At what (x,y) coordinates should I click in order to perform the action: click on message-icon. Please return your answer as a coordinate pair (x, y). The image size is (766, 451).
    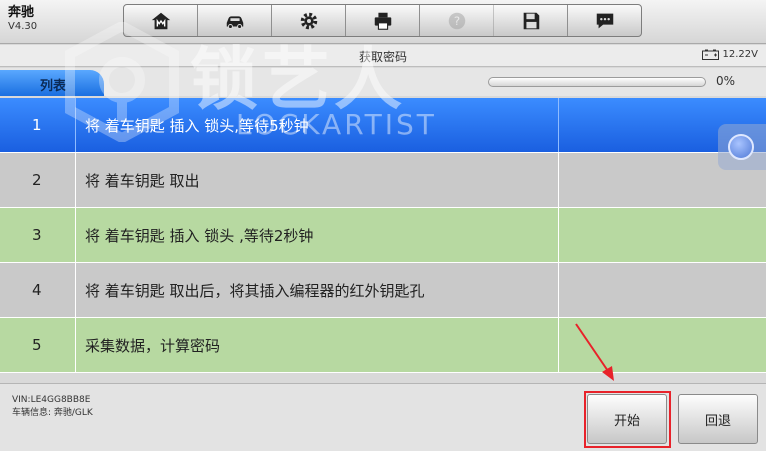
    Looking at the image, I should click on (604, 20).